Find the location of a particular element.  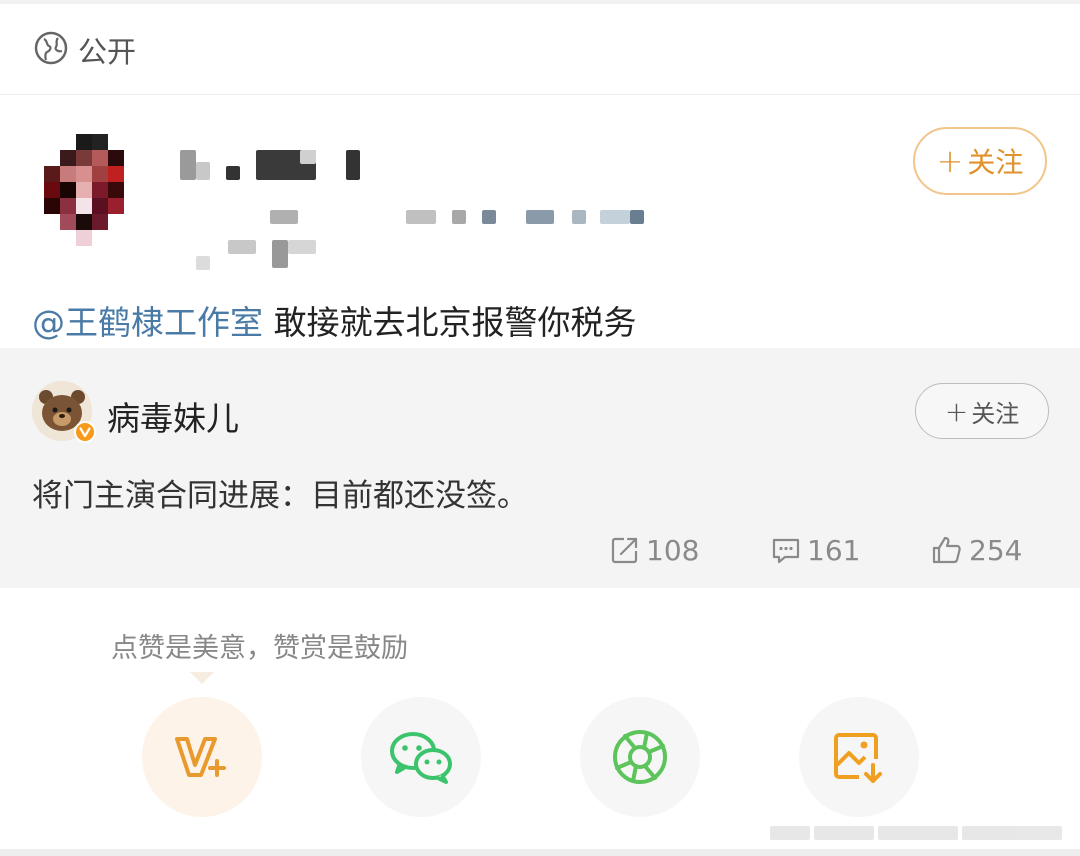

repost-icon is located at coordinates (624, 550).